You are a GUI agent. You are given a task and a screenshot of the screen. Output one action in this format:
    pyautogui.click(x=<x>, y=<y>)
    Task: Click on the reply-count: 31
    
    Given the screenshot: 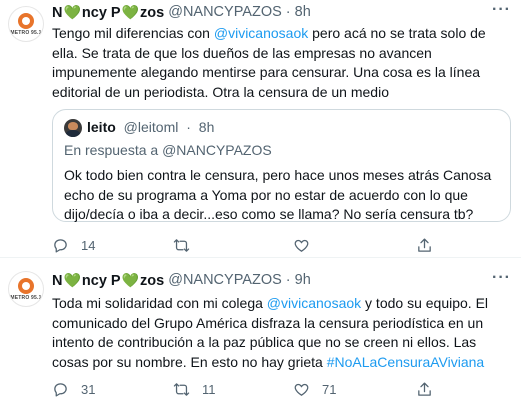 What is the action you would take?
    pyautogui.click(x=88, y=389)
    